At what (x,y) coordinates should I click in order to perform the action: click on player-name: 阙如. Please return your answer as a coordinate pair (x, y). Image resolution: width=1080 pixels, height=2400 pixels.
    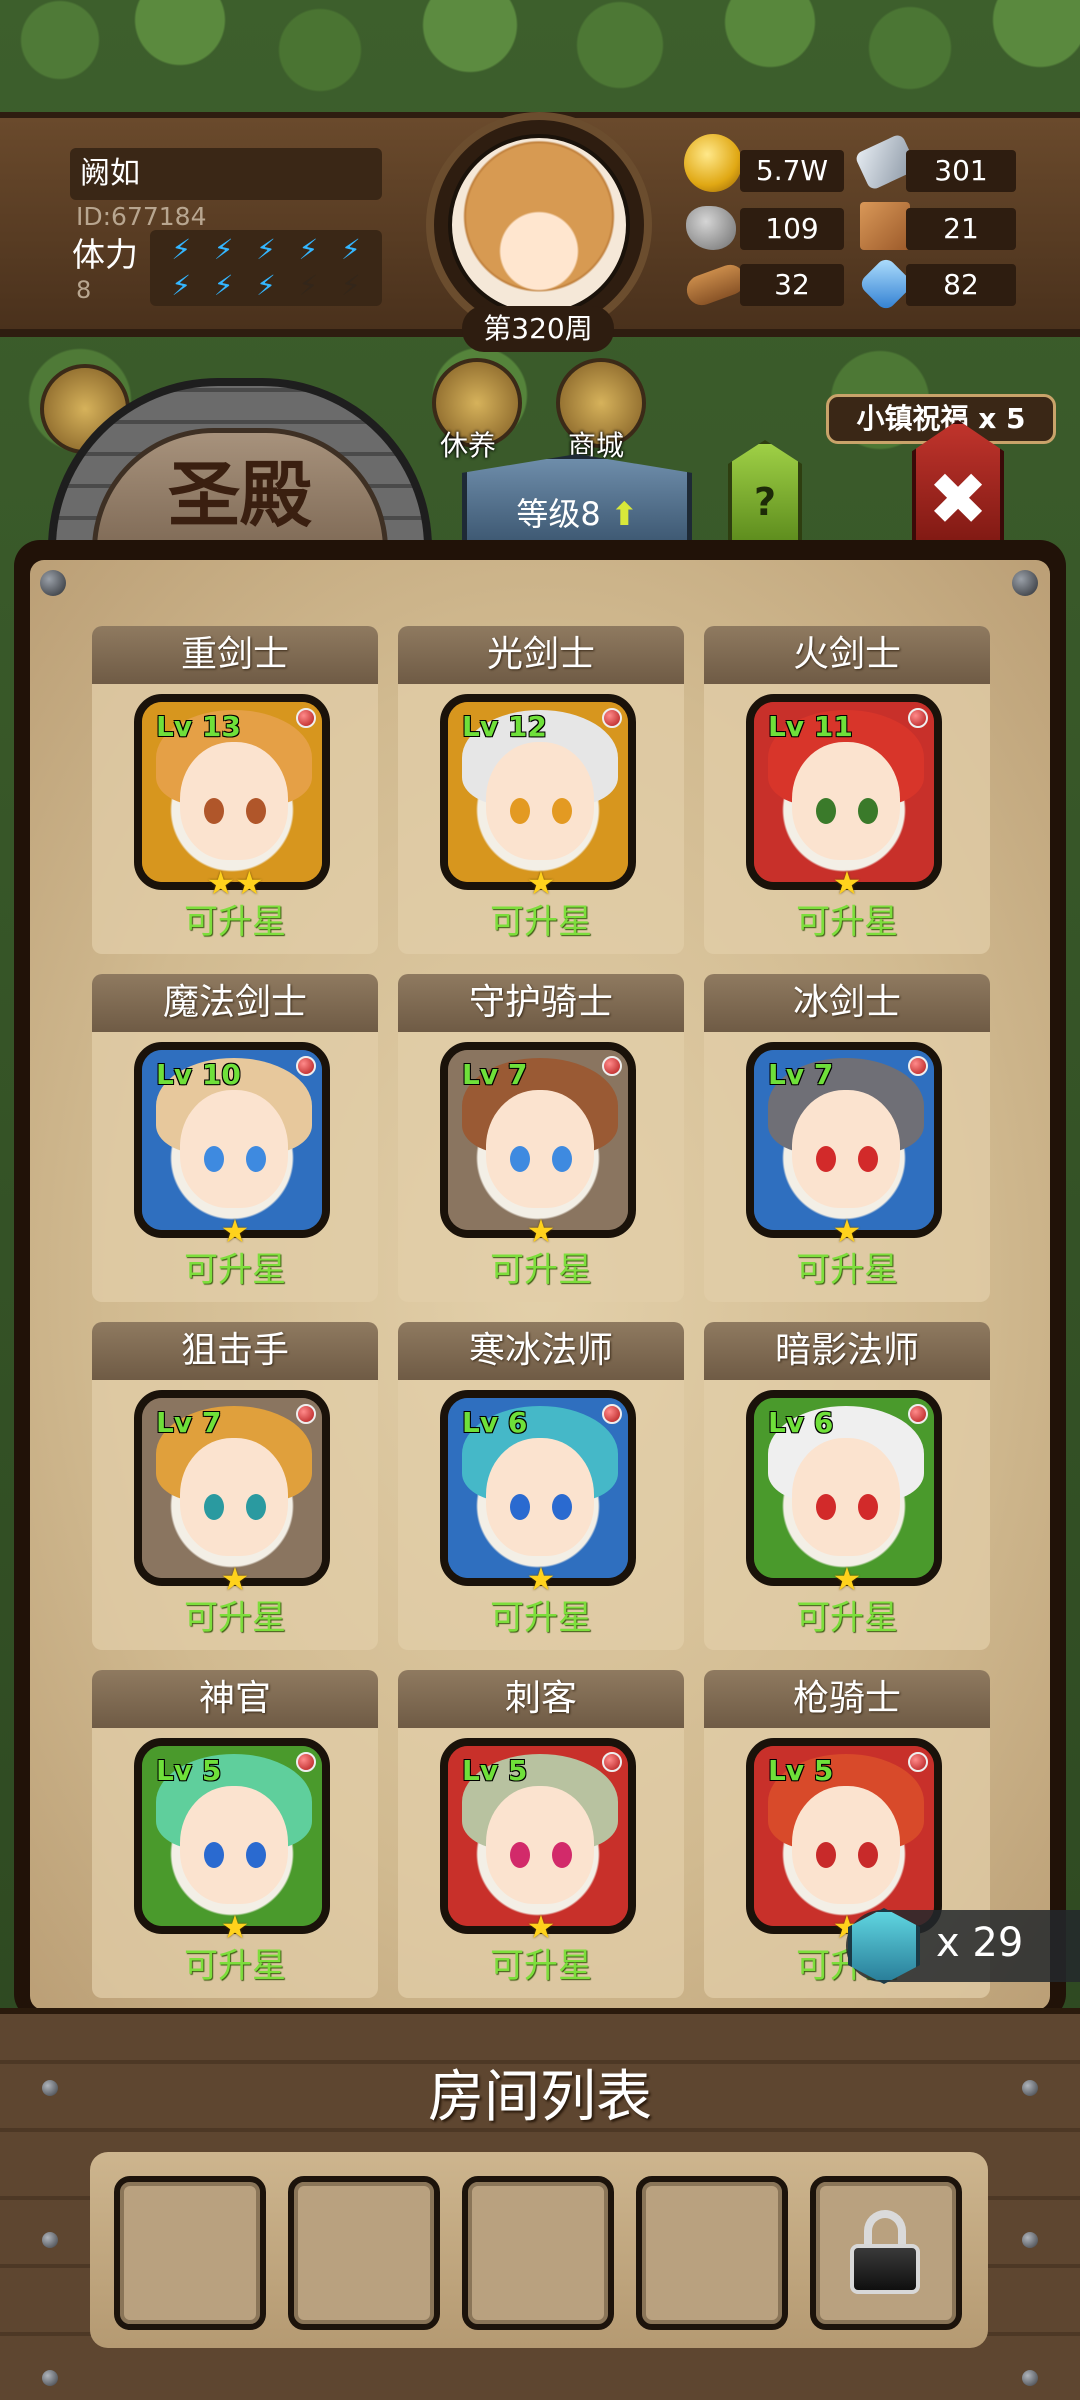
    Looking at the image, I should click on (226, 174).